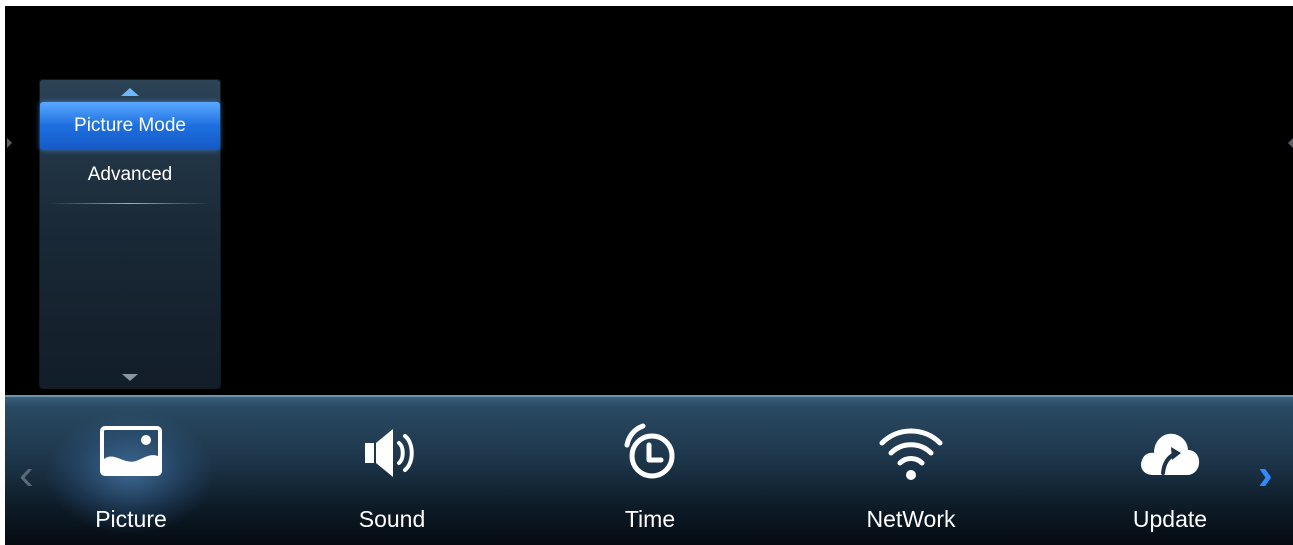 Image resolution: width=1293 pixels, height=545 pixels. Describe the element at coordinates (1290, 143) in the screenshot. I see `right-edge-arrow-icon` at that location.